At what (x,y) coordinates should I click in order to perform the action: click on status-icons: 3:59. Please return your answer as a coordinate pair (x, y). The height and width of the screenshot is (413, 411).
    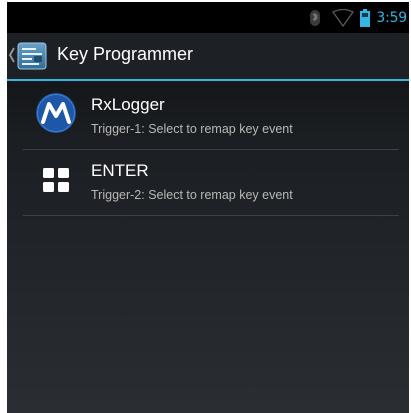
    Looking at the image, I should click on (358, 17).